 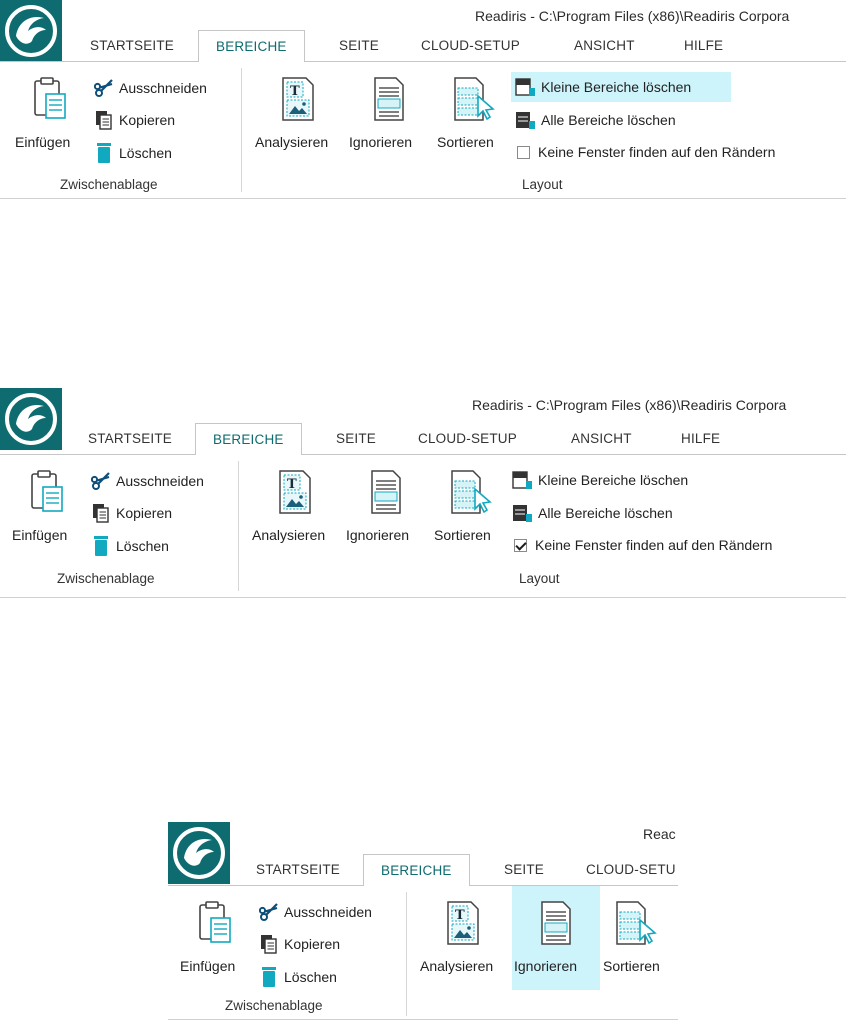 I want to click on tab-cloud-setup: CLOUD-SETU, so click(x=631, y=869).